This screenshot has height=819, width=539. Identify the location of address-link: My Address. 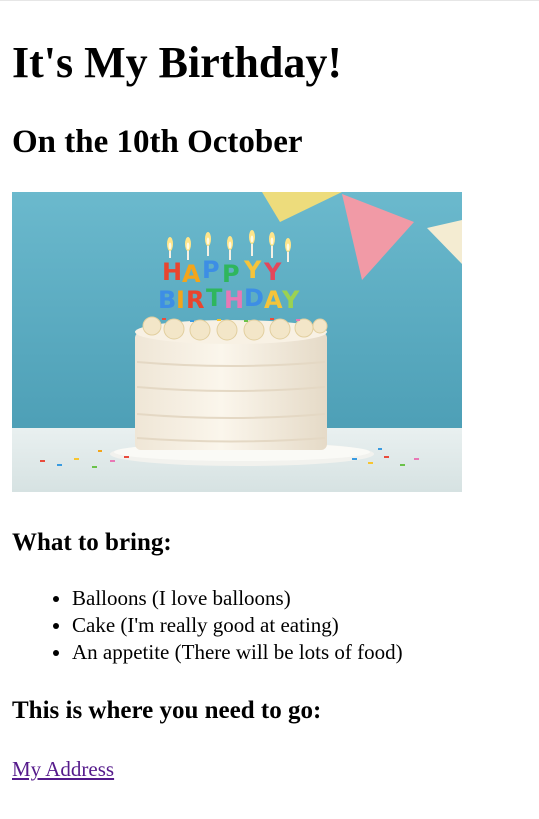
(63, 769).